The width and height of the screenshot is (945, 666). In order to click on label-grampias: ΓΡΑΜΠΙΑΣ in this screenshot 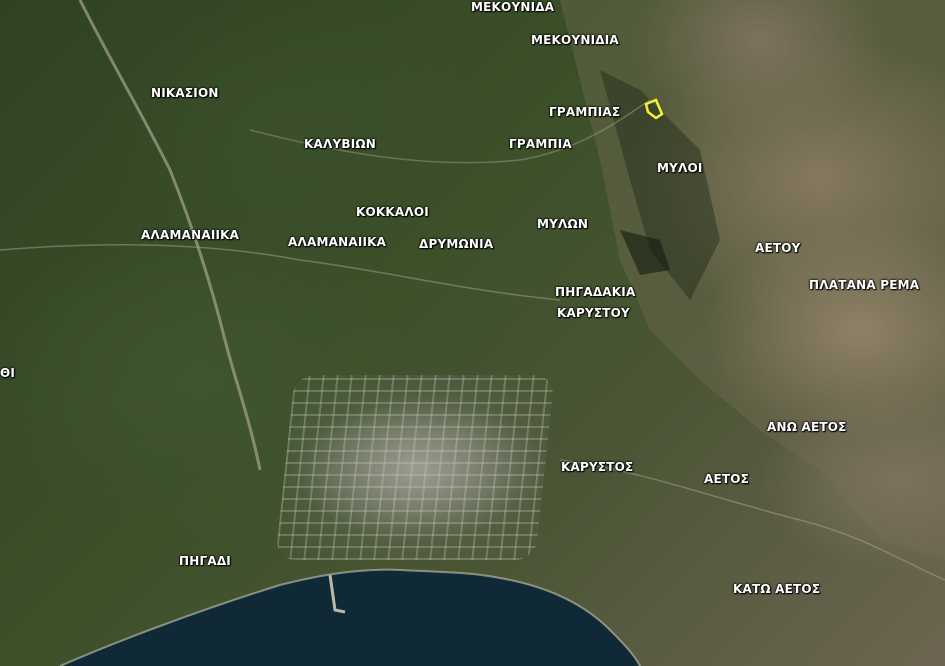, I will do `click(585, 112)`.